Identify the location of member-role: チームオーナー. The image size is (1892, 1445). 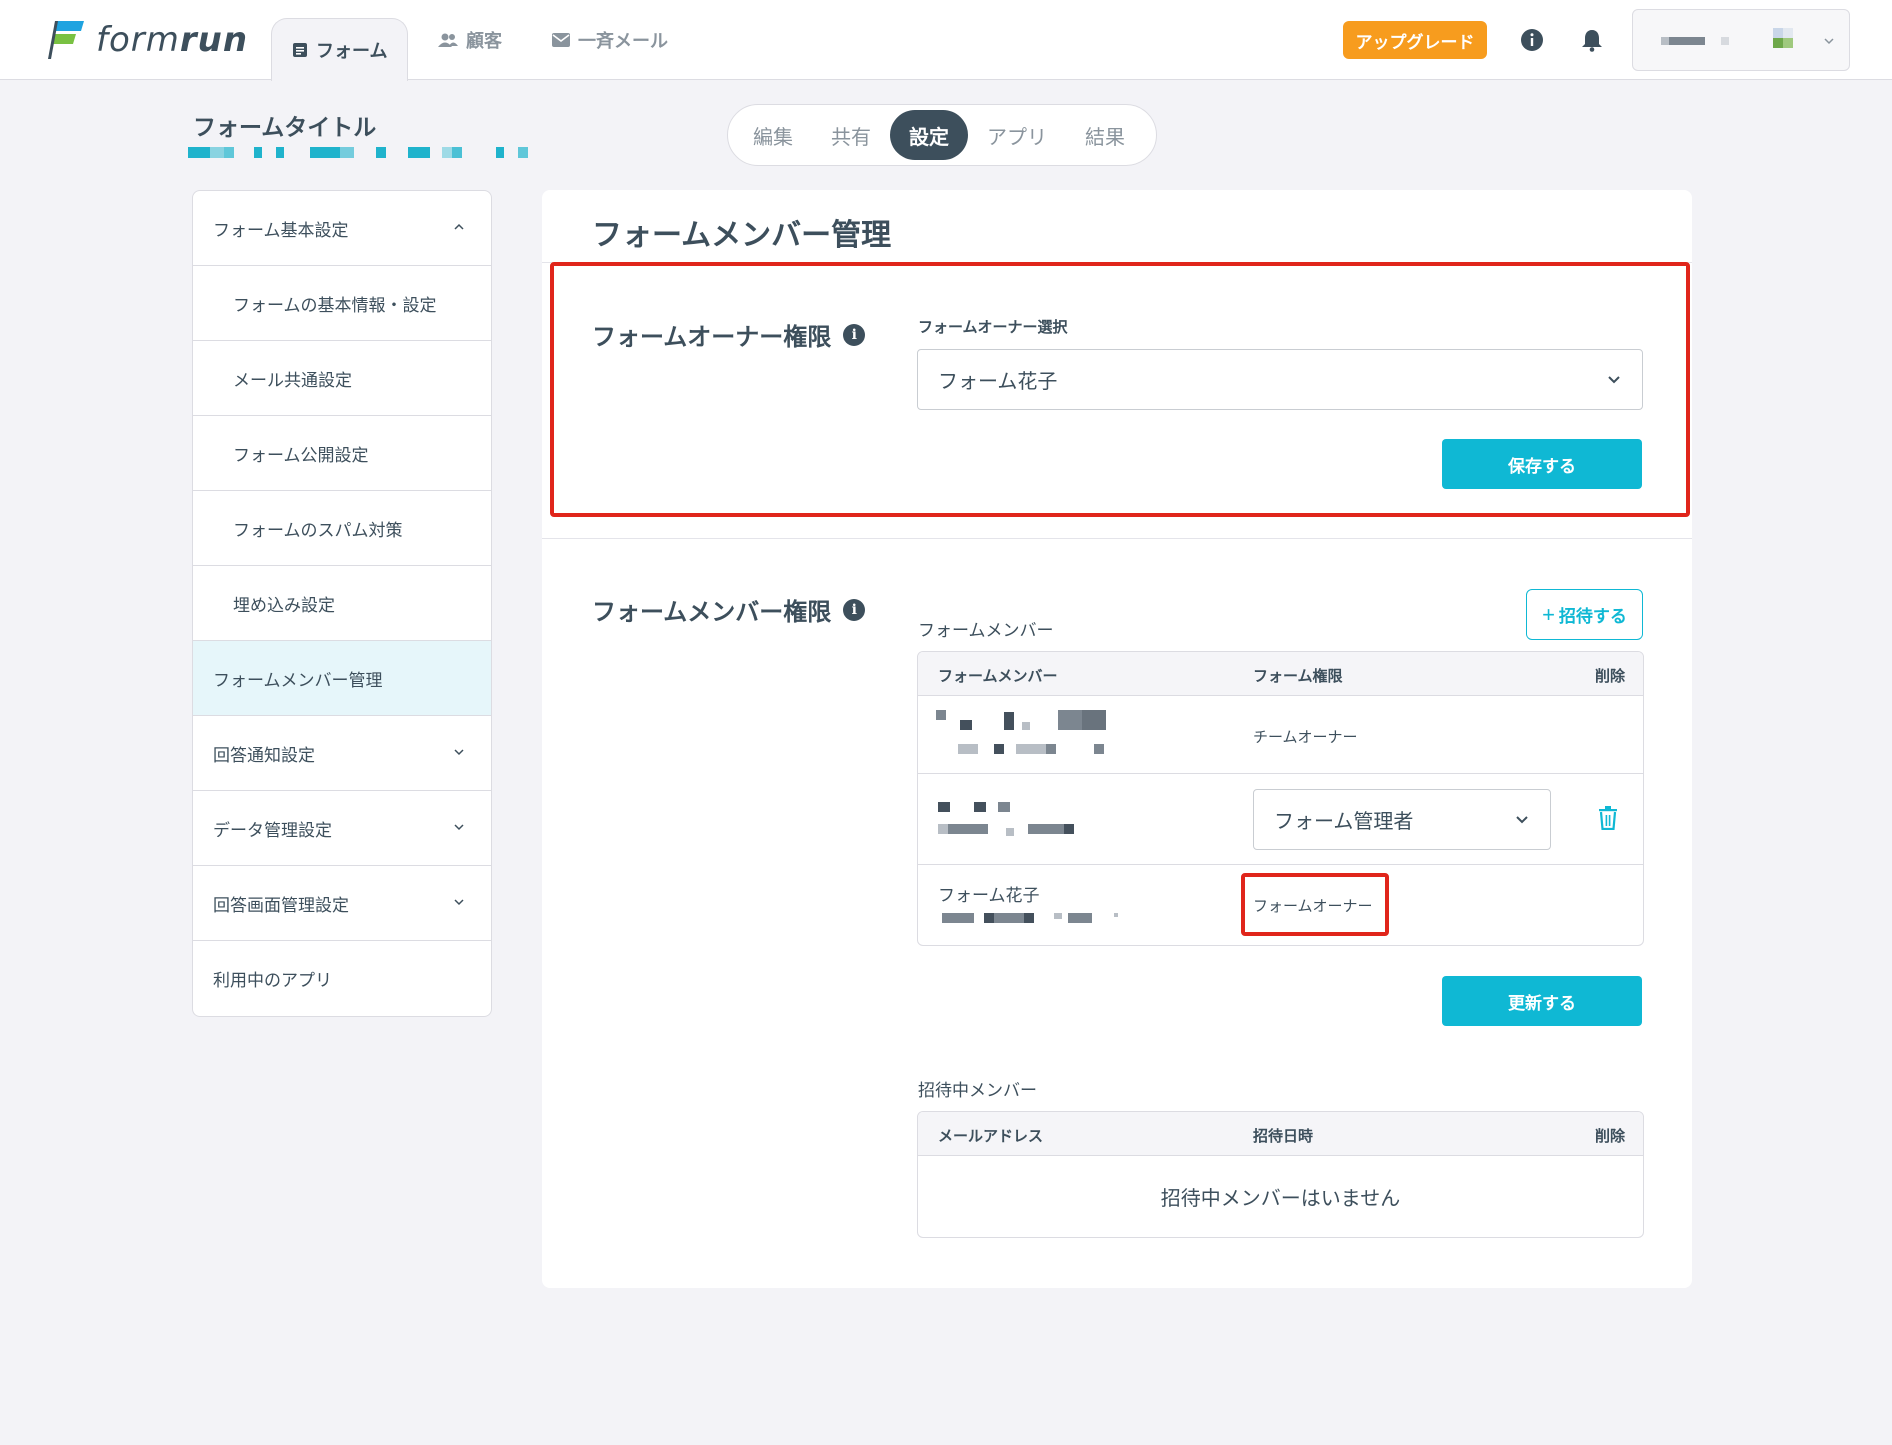
(1305, 737).